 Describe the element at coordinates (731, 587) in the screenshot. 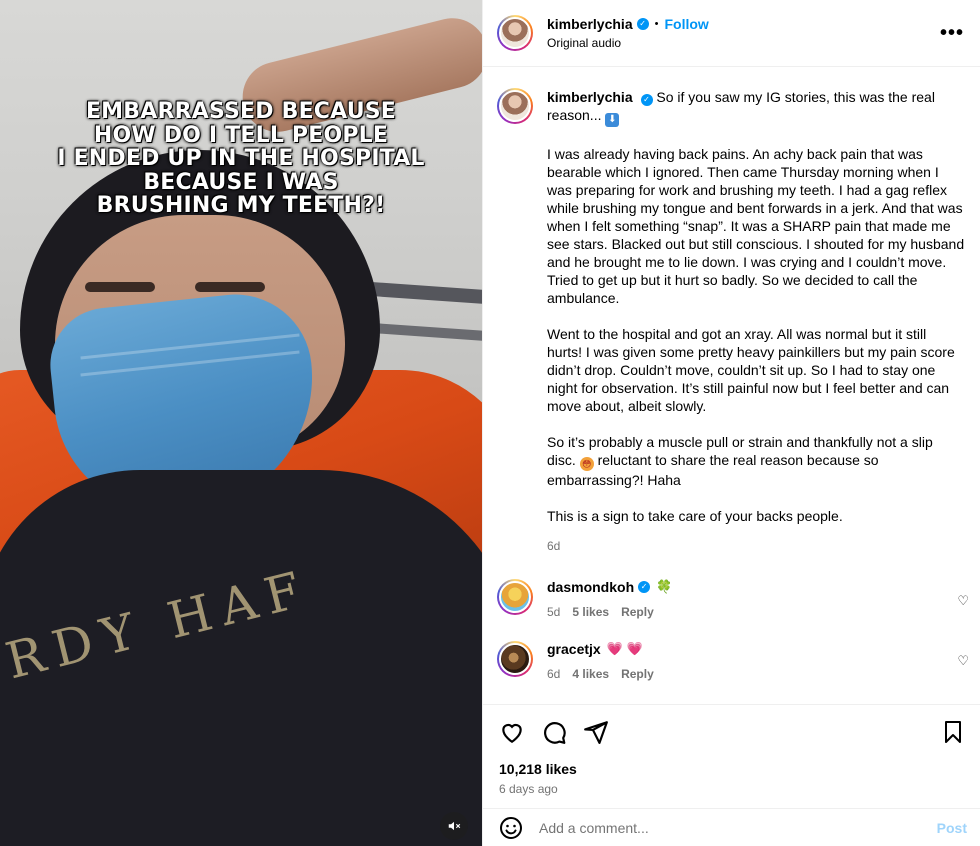

I see `comment-item: dasmondkoh ✓ 🍀 5d 5 likes Reply ♡` at that location.